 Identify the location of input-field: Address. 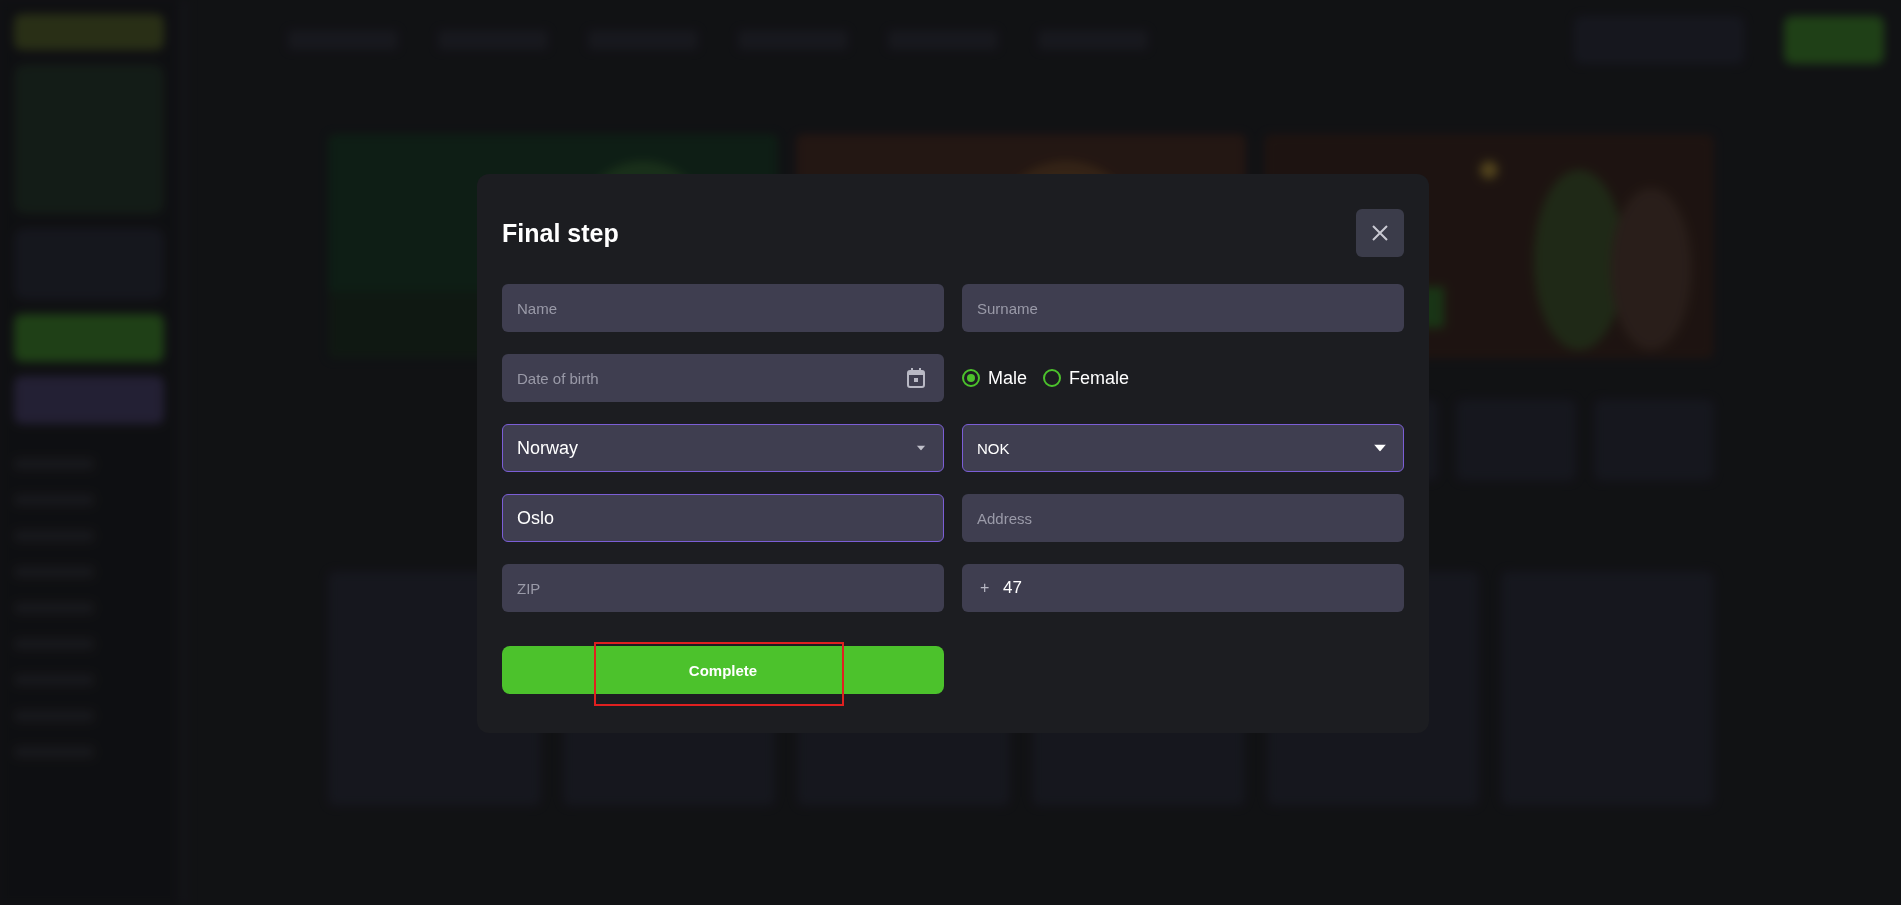
(1183, 518).